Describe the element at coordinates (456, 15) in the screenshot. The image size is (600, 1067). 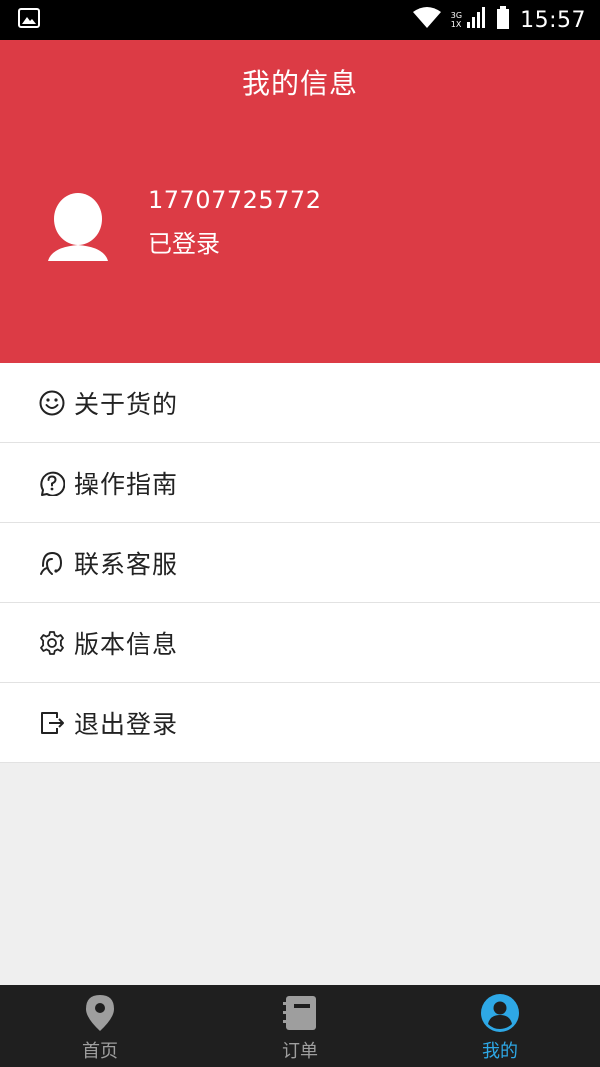
I see `network-top-label: 3G` at that location.